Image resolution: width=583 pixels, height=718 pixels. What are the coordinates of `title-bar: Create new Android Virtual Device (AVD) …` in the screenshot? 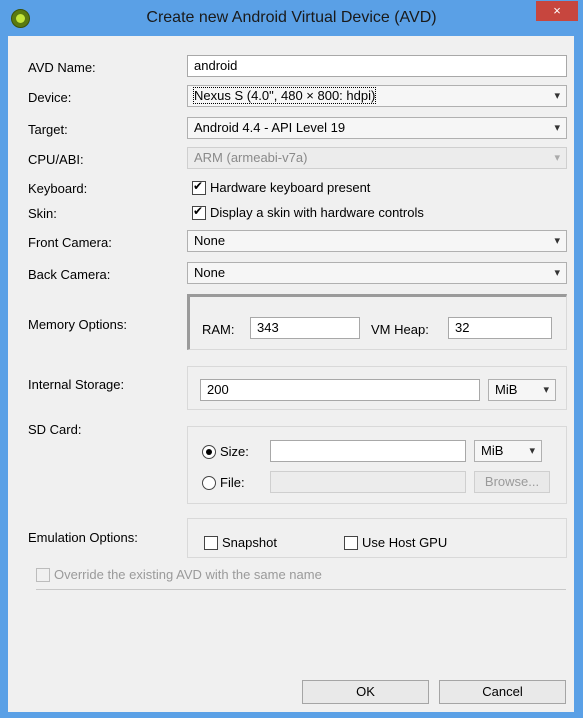 It's located at (291, 18).